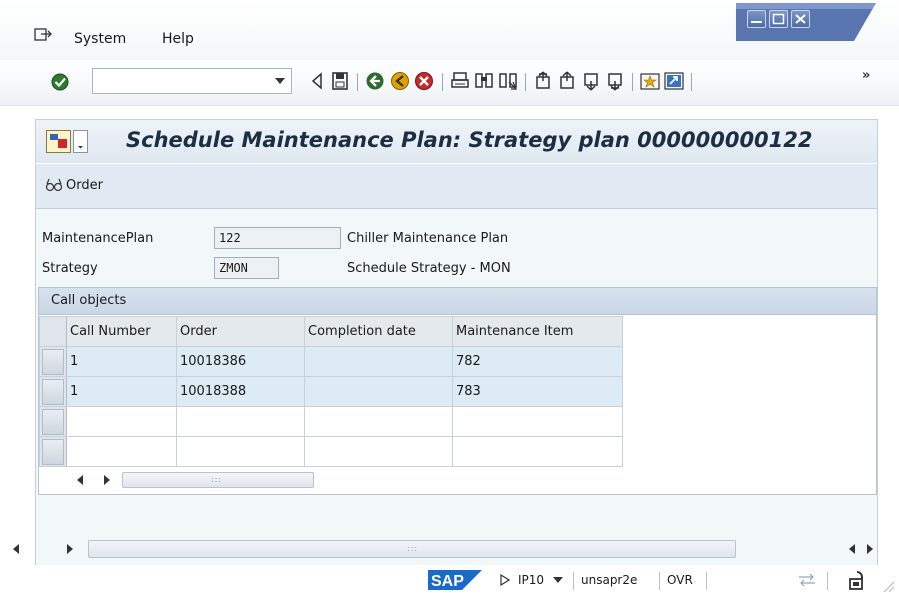 Image resolution: width=899 pixels, height=595 pixels. Describe the element at coordinates (71, 142) in the screenshot. I see `screen-menu-button` at that location.